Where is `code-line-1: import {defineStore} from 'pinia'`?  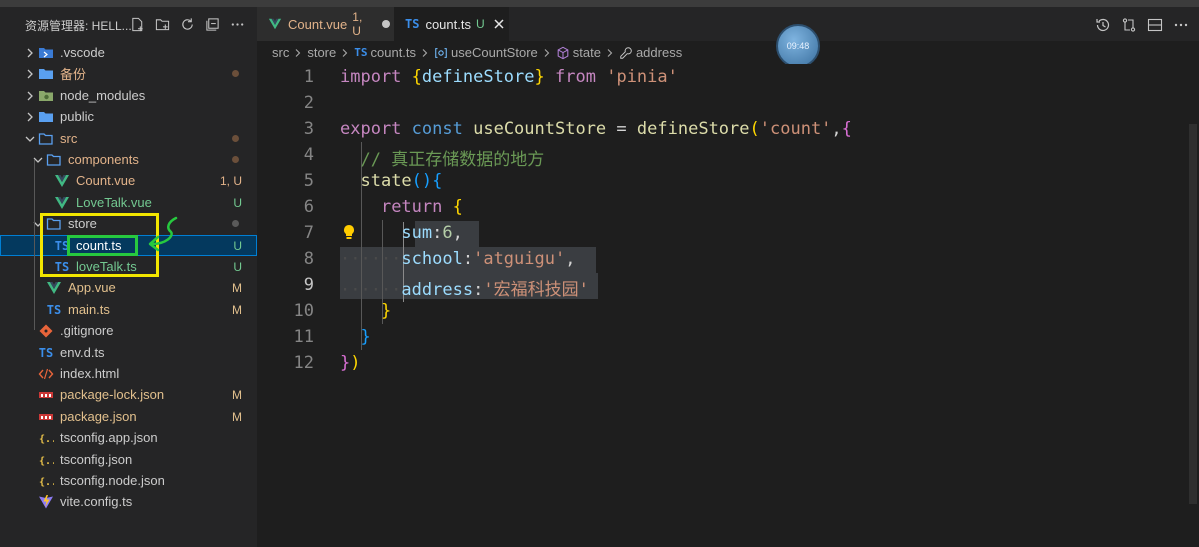 code-line-1: import {defineStore} from 'pinia' is located at coordinates (509, 77).